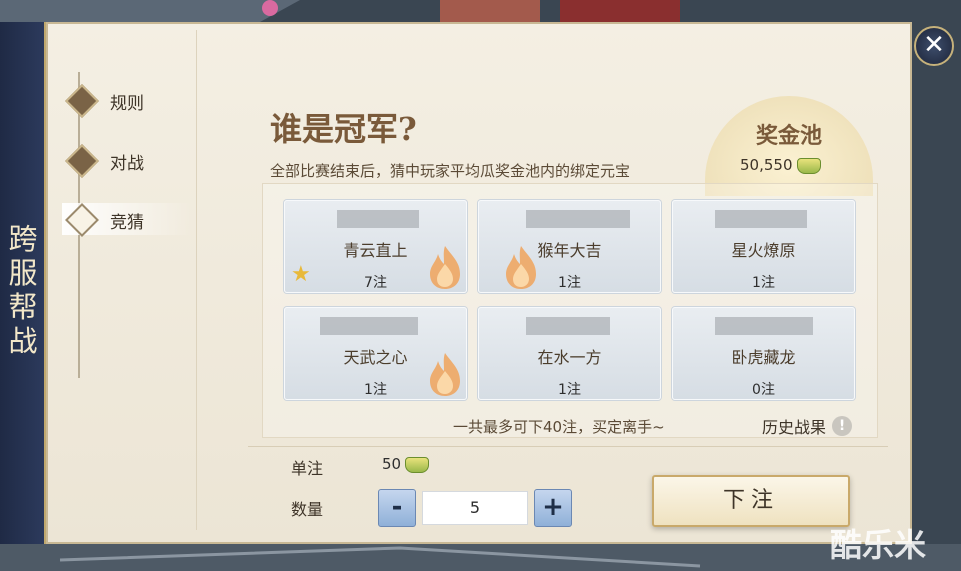 The width and height of the screenshot is (961, 571). Describe the element at coordinates (763, 390) in the screenshot. I see `team-bet-count: 0注` at that location.